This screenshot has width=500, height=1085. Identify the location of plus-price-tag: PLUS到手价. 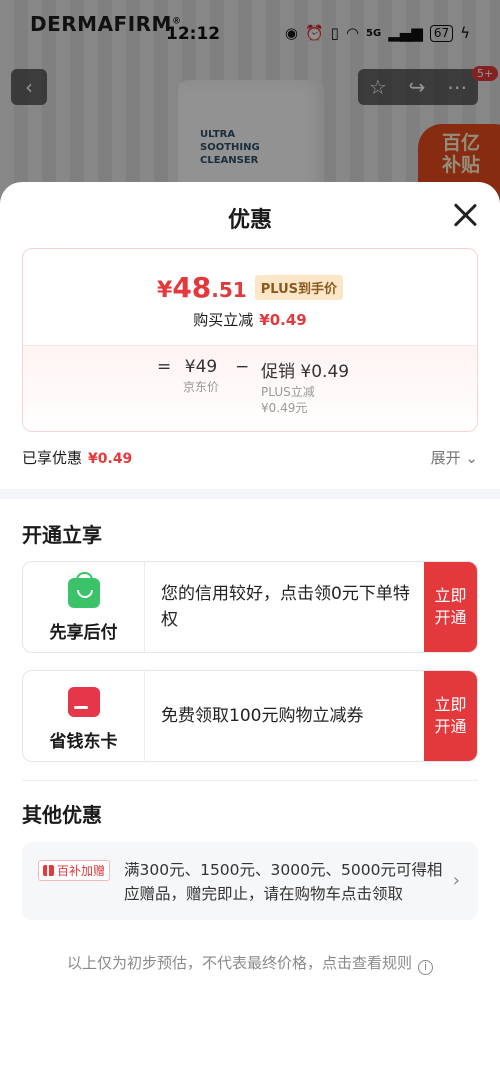
(298, 287).